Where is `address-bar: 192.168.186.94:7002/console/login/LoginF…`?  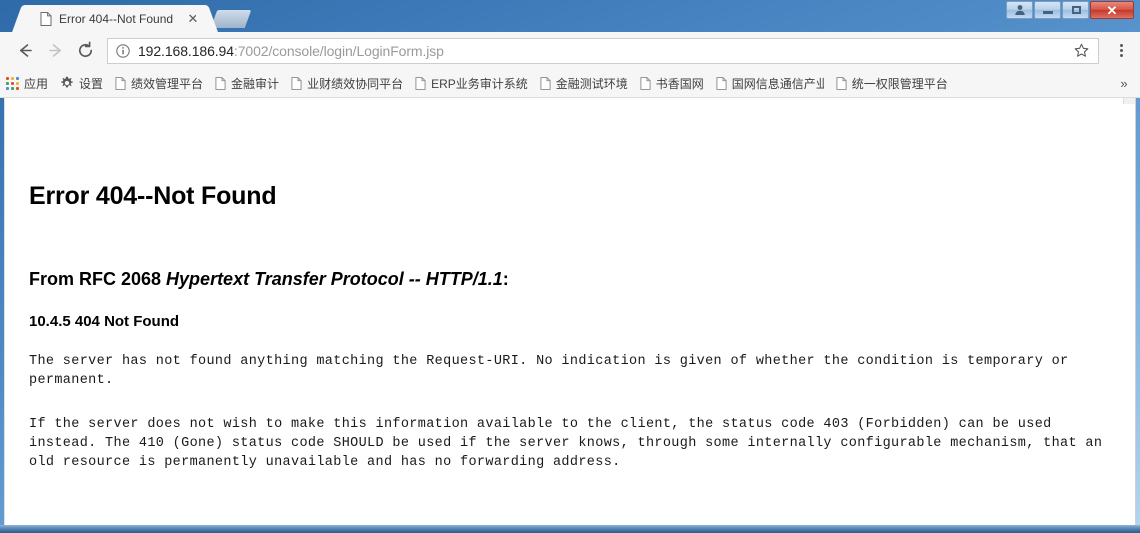 address-bar: 192.168.186.94:7002/console/login/LoginF… is located at coordinates (603, 50).